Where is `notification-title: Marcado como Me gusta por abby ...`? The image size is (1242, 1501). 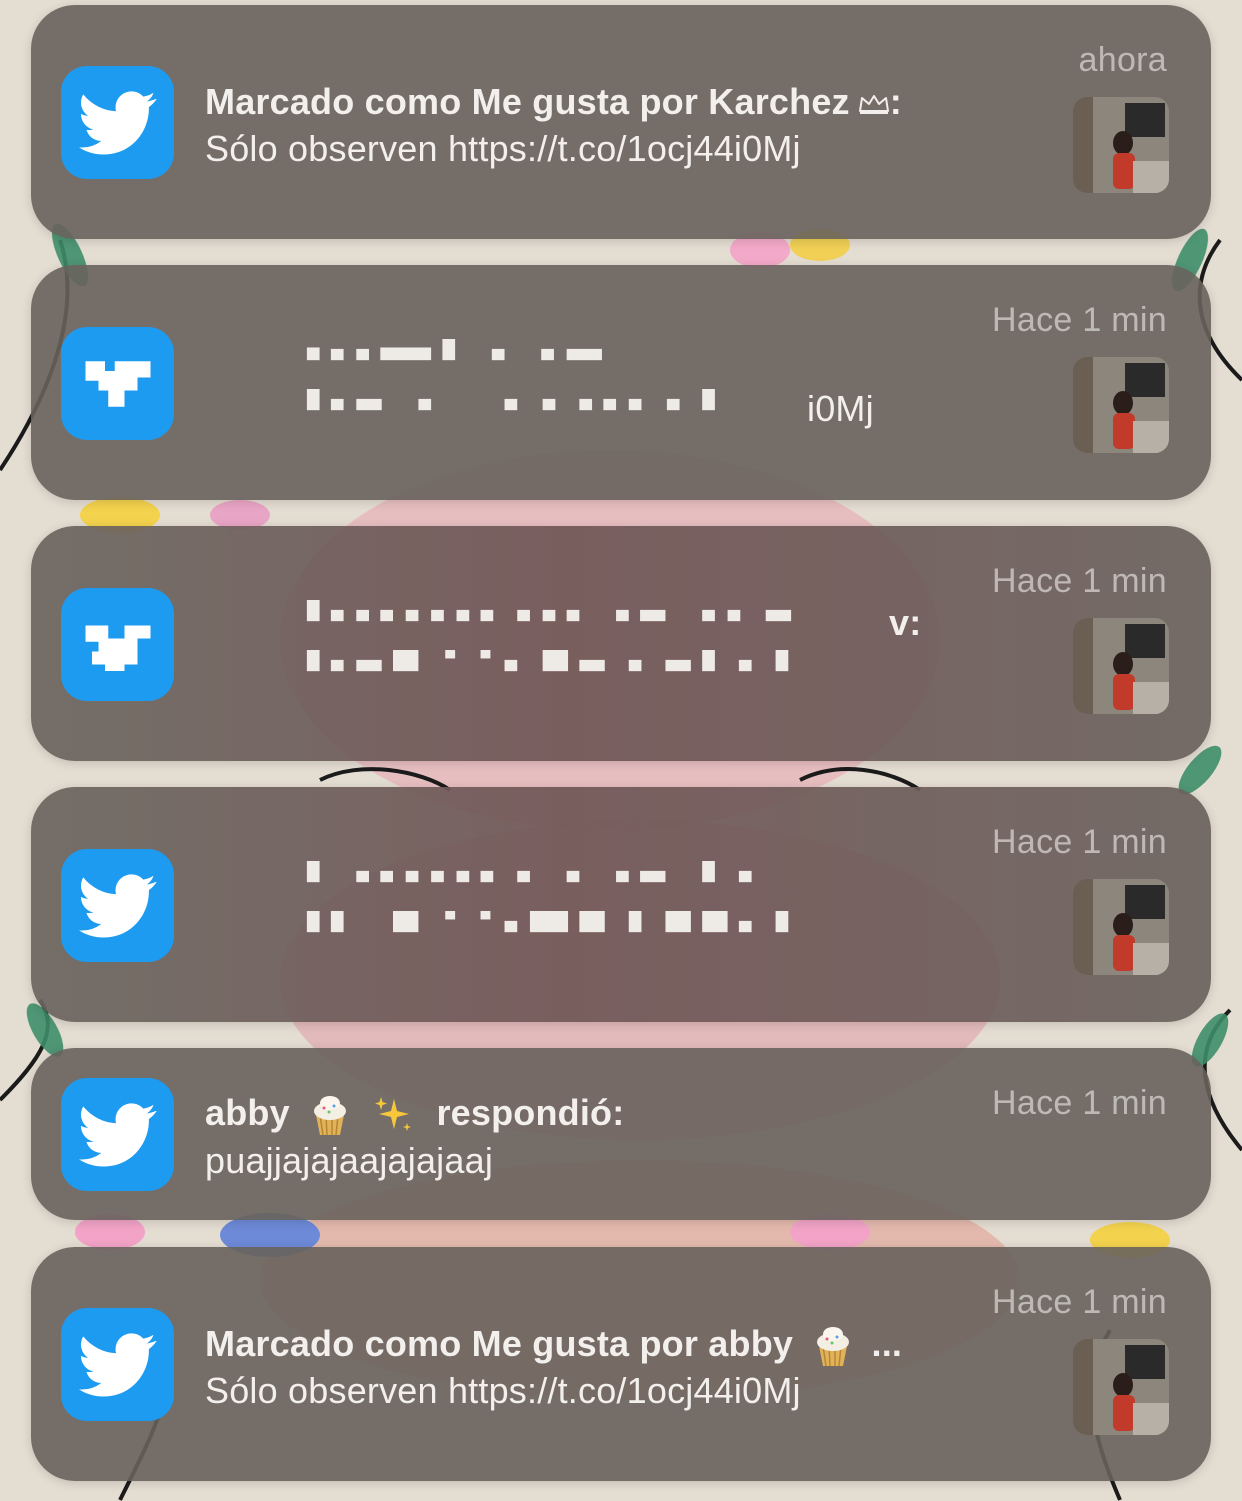
notification-title: Marcado como Me gusta por abby ... is located at coordinates (553, 1345).